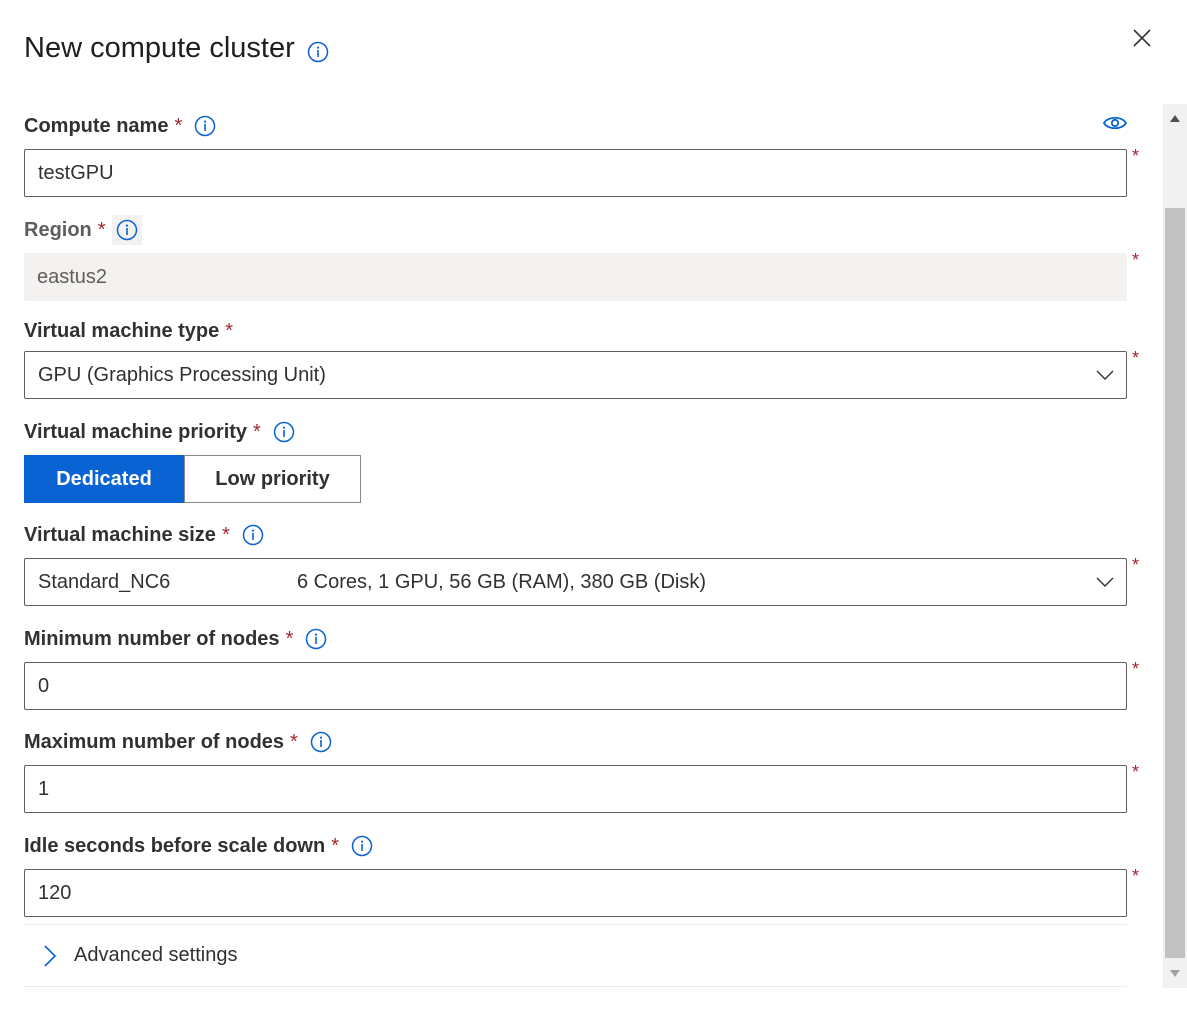  What do you see at coordinates (152, 638) in the screenshot?
I see `min-nodes-label-text: Minimum number of nodes` at bounding box center [152, 638].